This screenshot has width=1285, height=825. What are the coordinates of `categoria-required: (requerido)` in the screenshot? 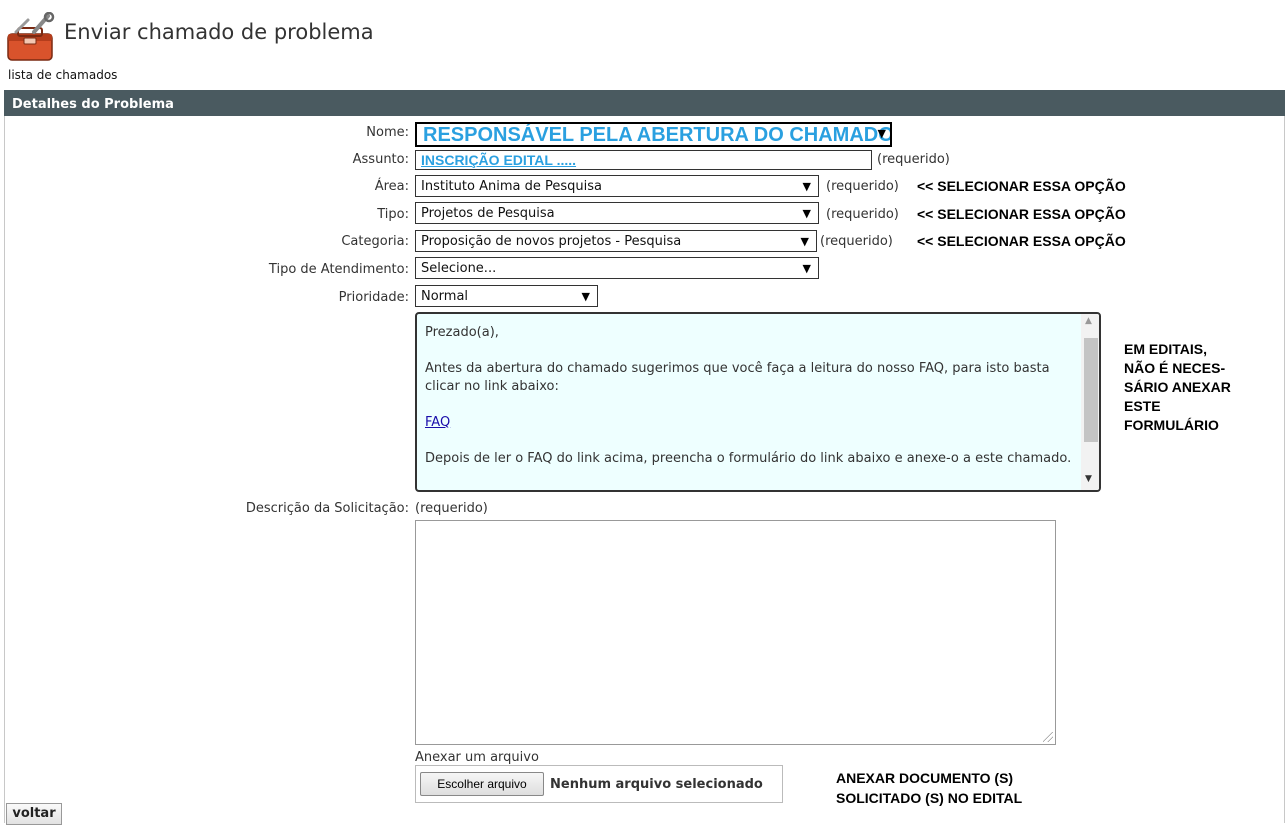 It's located at (856, 241).